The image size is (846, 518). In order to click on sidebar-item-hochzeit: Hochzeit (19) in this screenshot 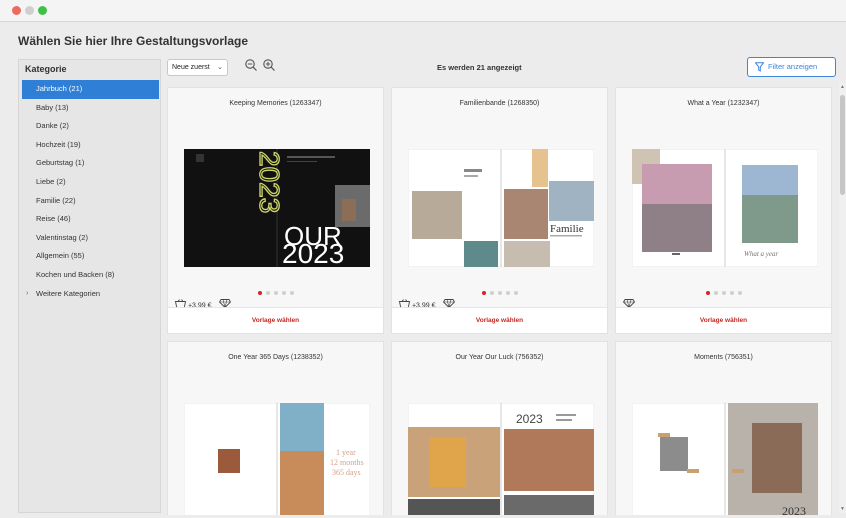, I will do `click(90, 145)`.